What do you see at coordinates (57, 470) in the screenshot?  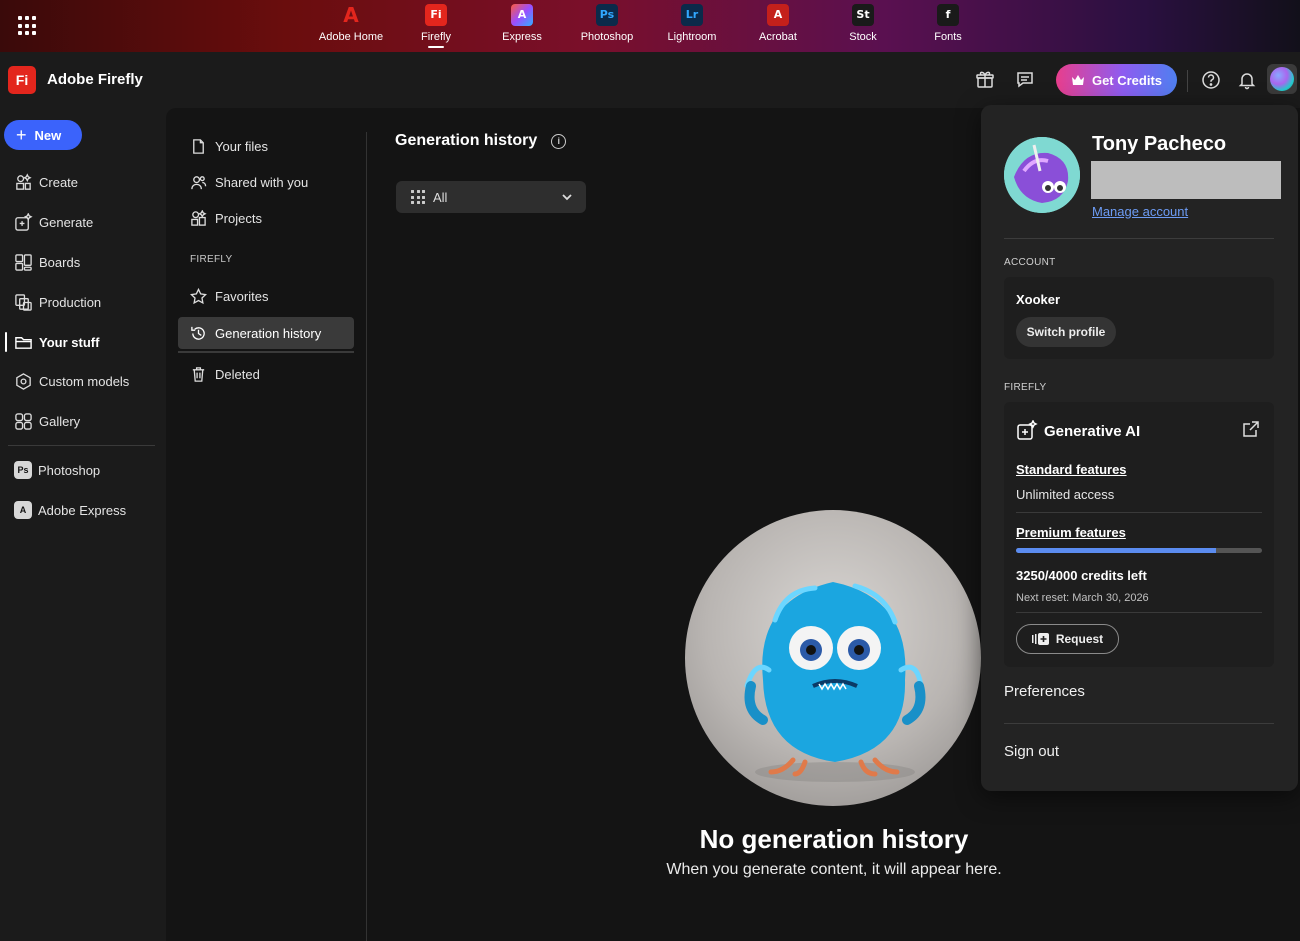 I see `nav-item-photoshop: Ps Photoshop` at bounding box center [57, 470].